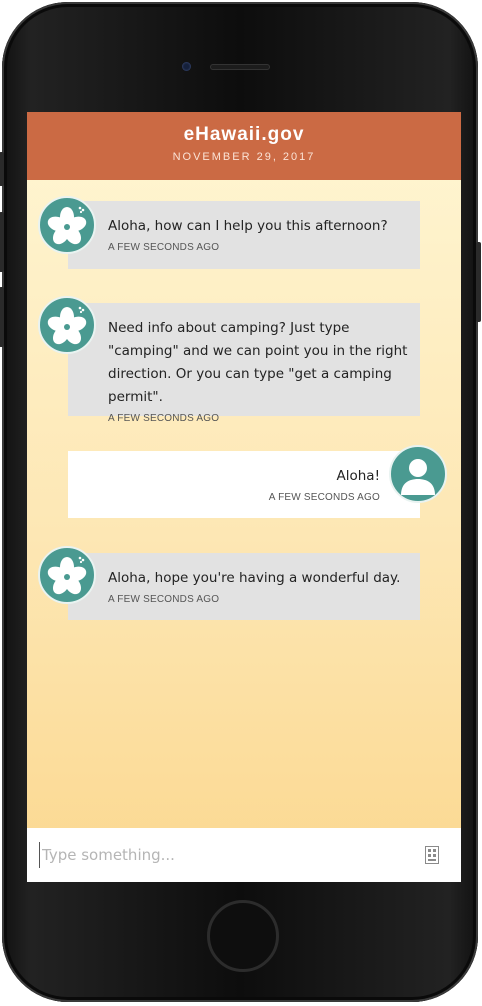 Image resolution: width=482 pixels, height=1006 pixels. What do you see at coordinates (358, 476) in the screenshot?
I see `message-text: Aloha!` at bounding box center [358, 476].